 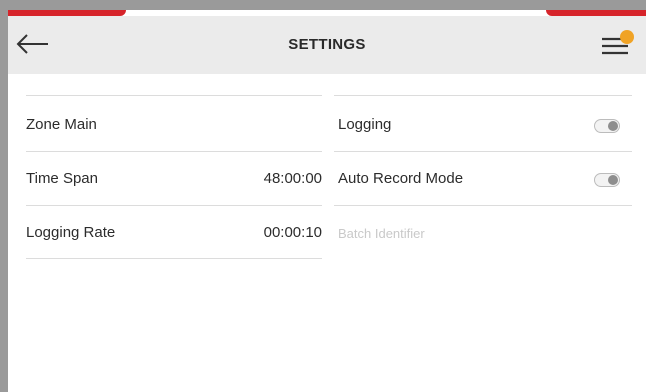 I want to click on notification-badge, so click(x=627, y=37).